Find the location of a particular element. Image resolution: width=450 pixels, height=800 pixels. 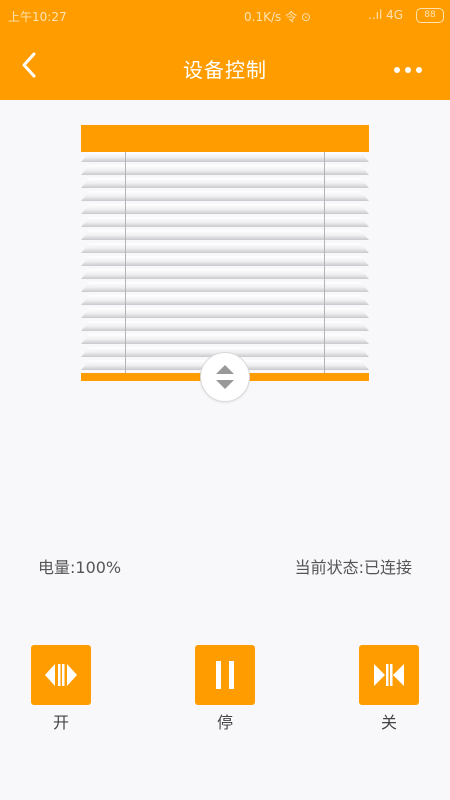

open-arrows-icon is located at coordinates (61, 675).